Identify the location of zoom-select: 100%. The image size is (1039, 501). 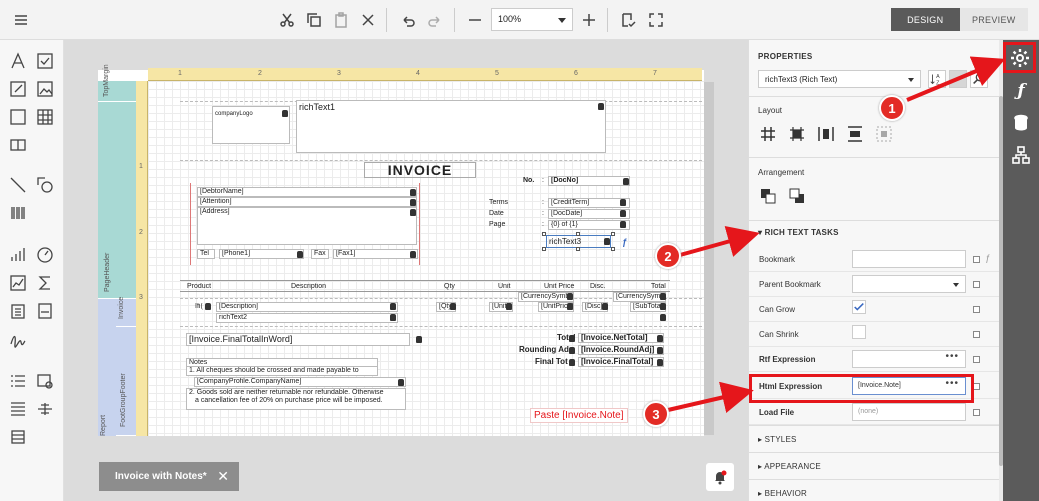
(532, 19).